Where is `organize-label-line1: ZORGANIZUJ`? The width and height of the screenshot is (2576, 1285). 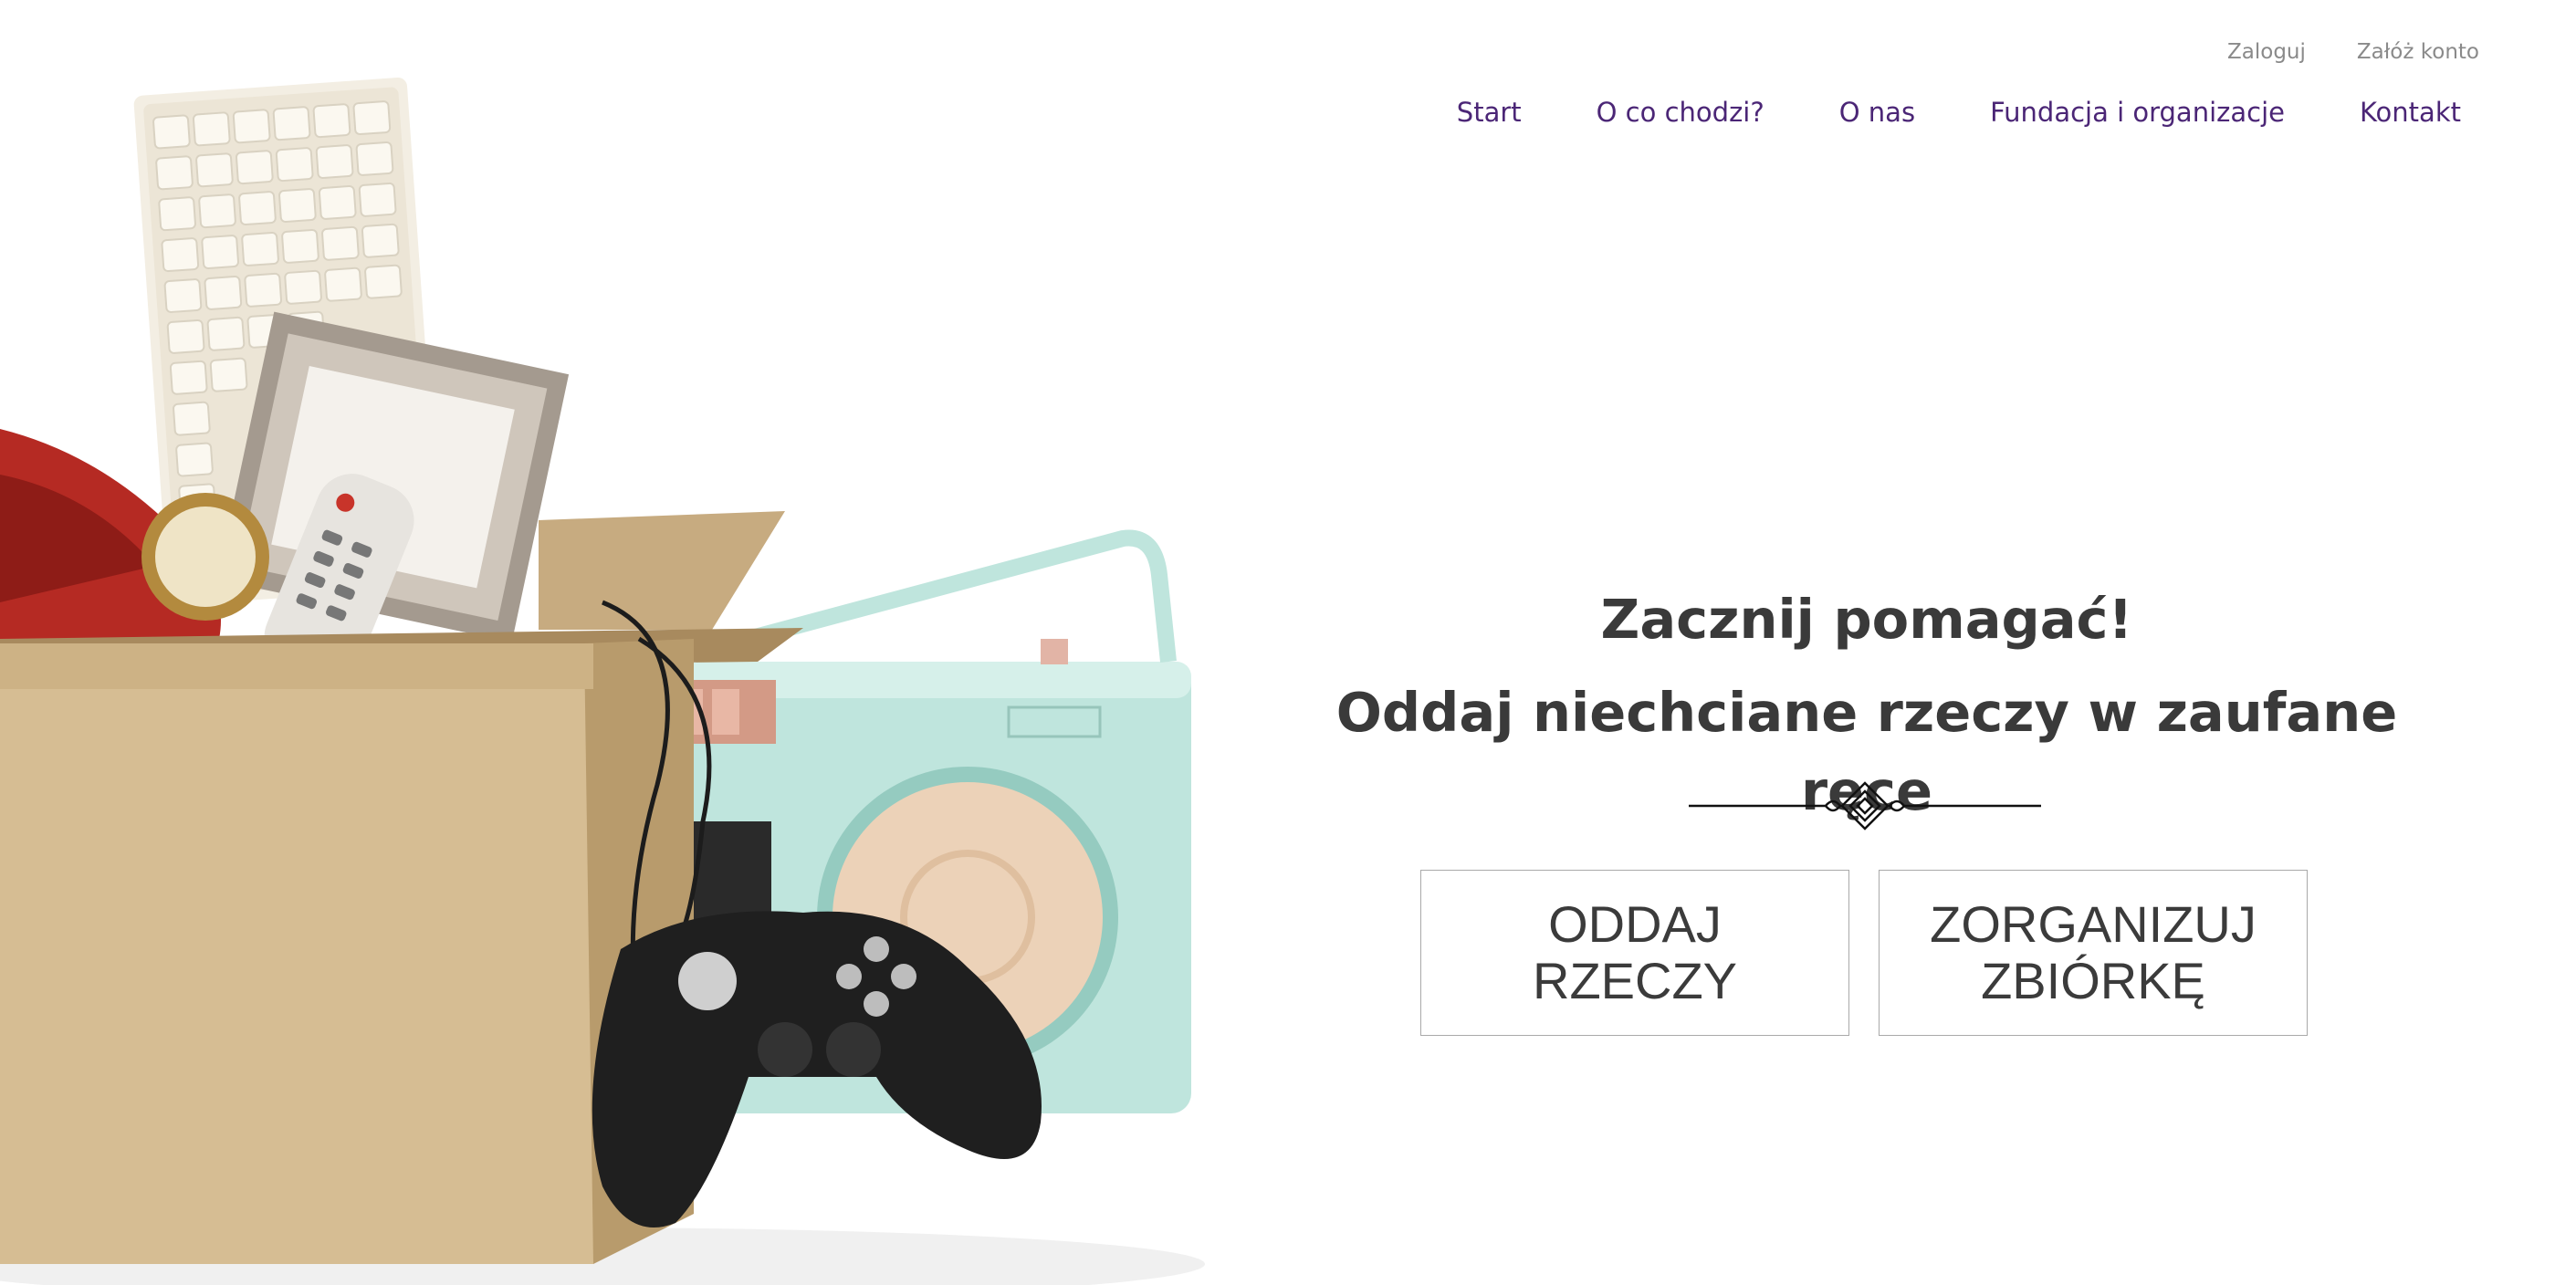
organize-label-line1: ZORGANIZUJ is located at coordinates (2093, 924).